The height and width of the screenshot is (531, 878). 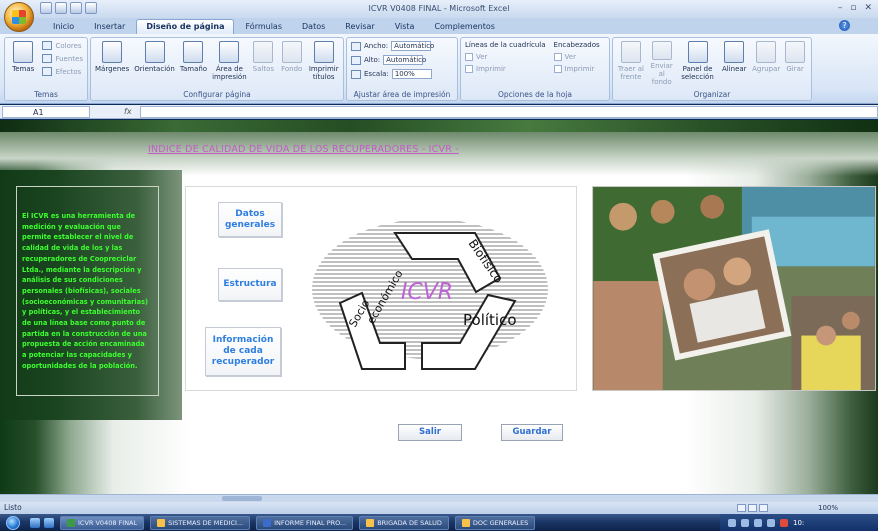 I want to click on start-button, so click(x=13, y=522).